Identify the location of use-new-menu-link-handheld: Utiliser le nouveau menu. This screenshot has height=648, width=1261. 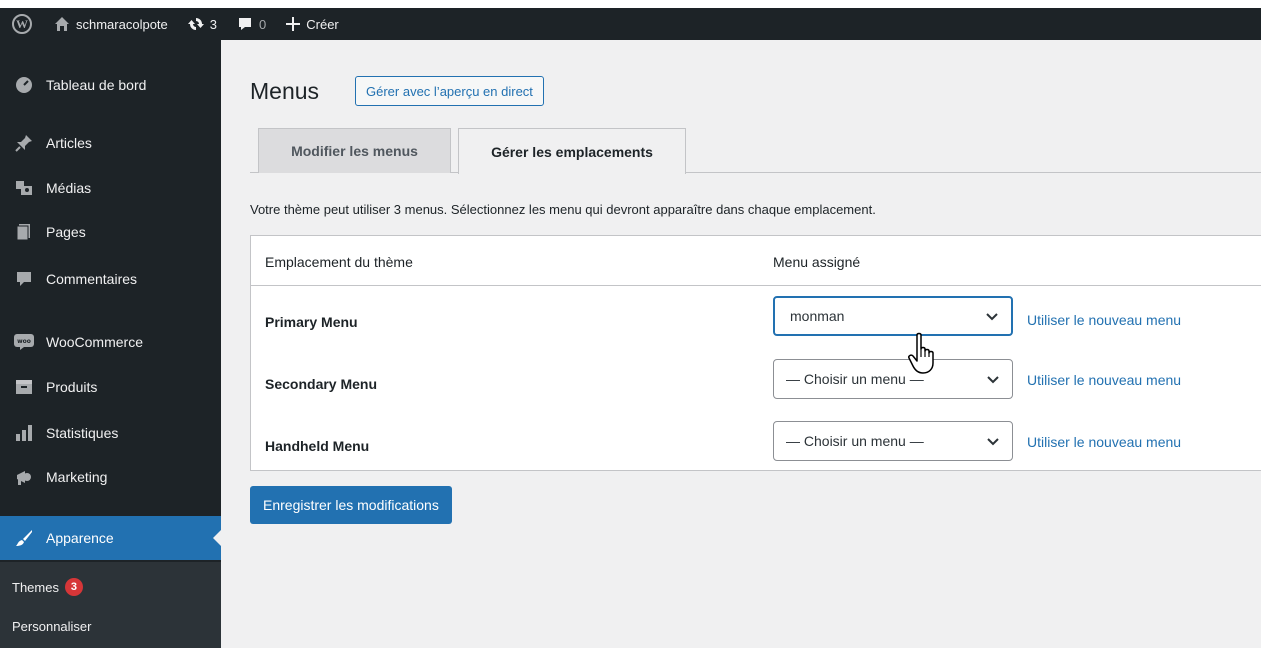
(1104, 442).